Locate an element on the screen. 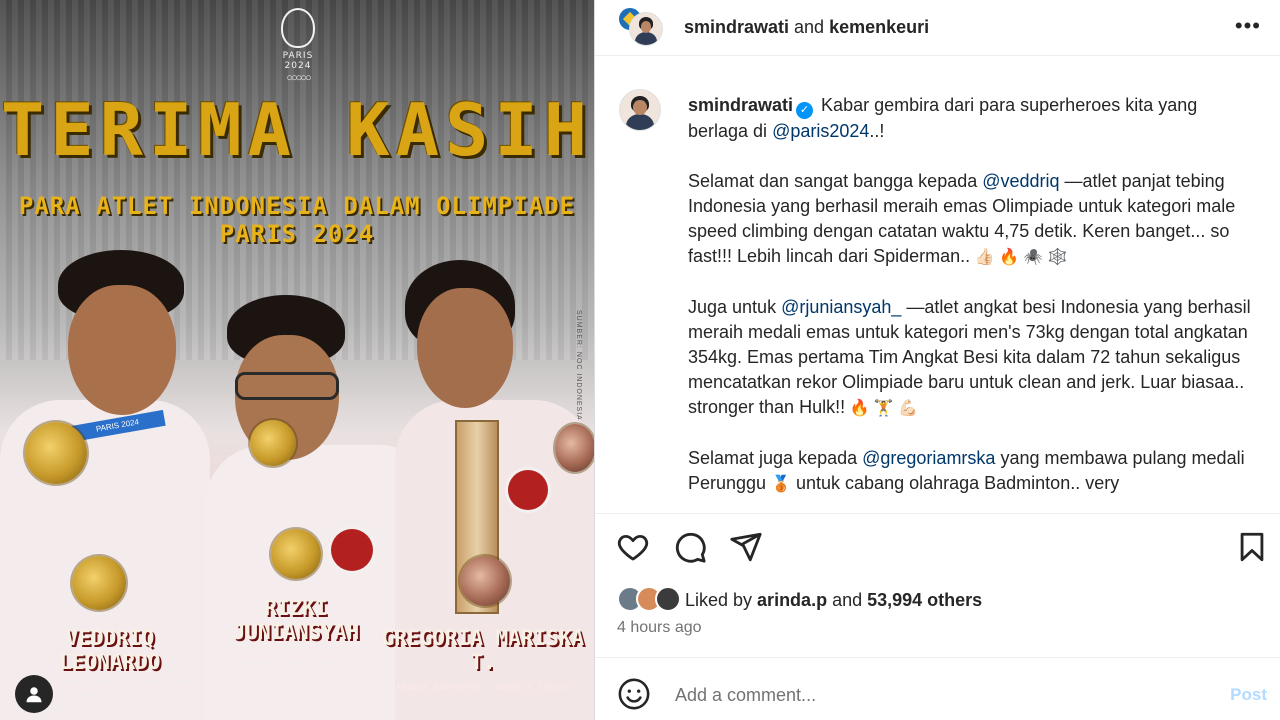 This screenshot has height=720, width=1280. comment-bar: Post is located at coordinates (937, 688).